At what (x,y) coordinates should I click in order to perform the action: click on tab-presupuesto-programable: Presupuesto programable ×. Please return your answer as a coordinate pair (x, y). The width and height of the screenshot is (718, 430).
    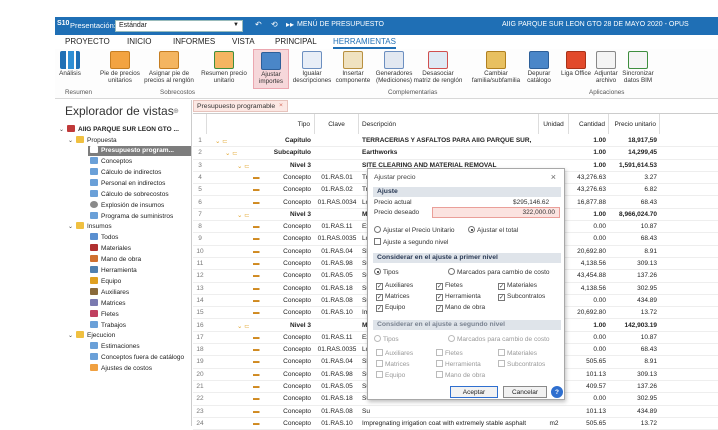
    Looking at the image, I should click on (240, 106).